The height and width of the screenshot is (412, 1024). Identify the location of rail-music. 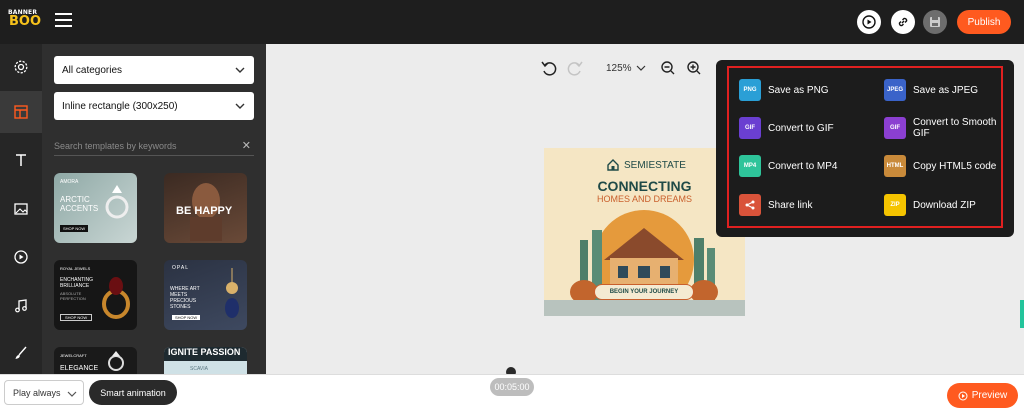
(21, 306).